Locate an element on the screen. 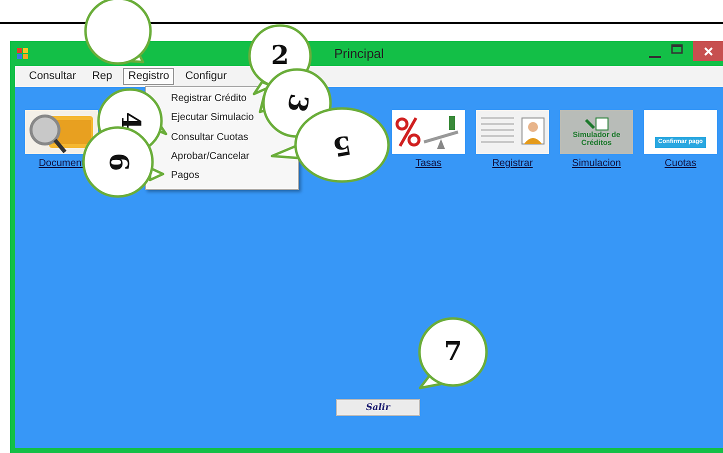 This screenshot has width=723, height=453. dropdown-item: Pagos is located at coordinates (185, 175).